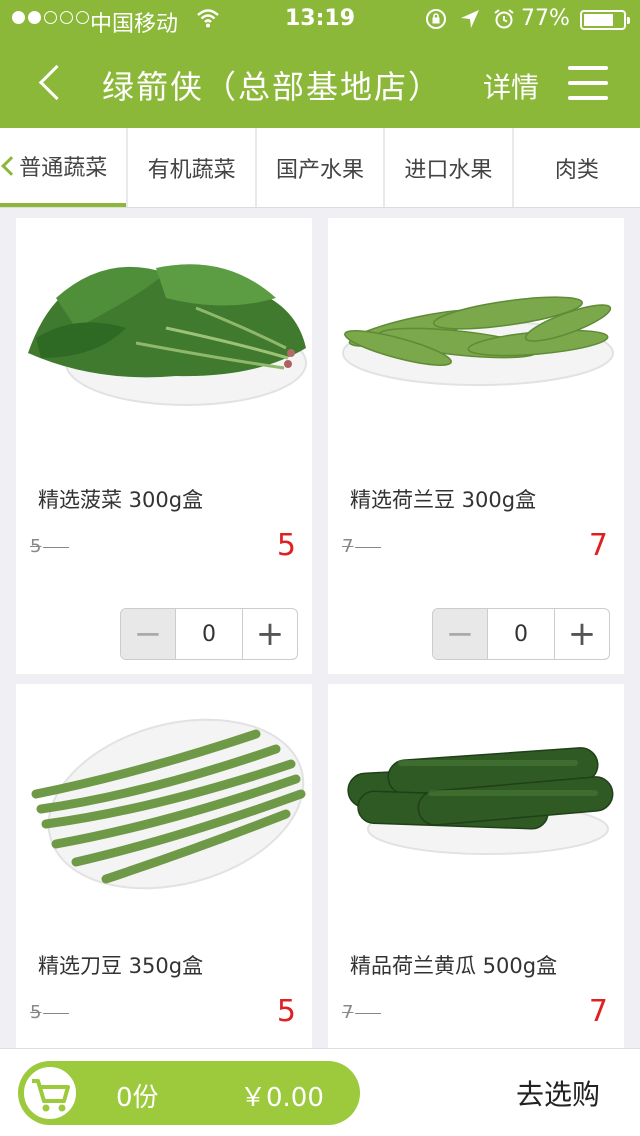  I want to click on tab-domestic-fruit: 国产水果, so click(320, 167).